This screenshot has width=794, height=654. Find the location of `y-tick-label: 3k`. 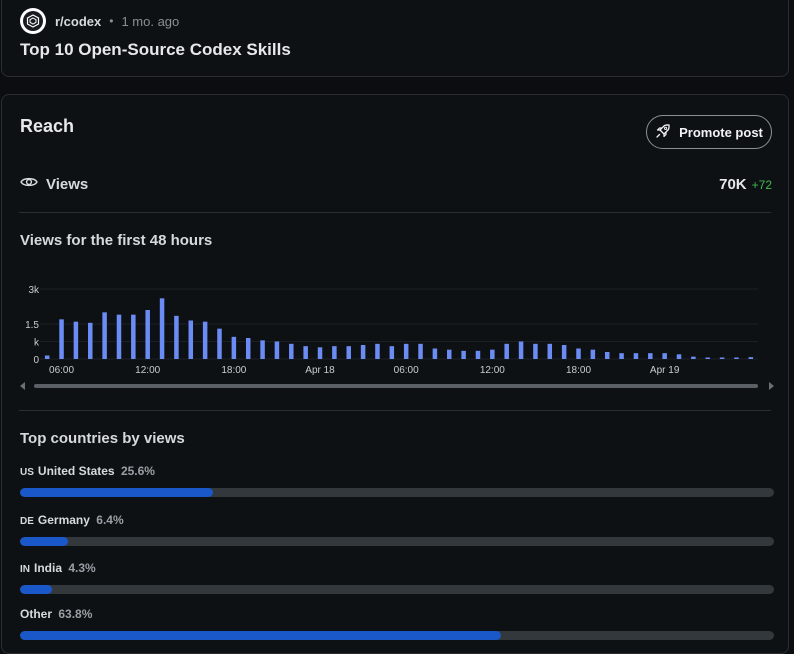

y-tick-label: 3k is located at coordinates (34, 290).